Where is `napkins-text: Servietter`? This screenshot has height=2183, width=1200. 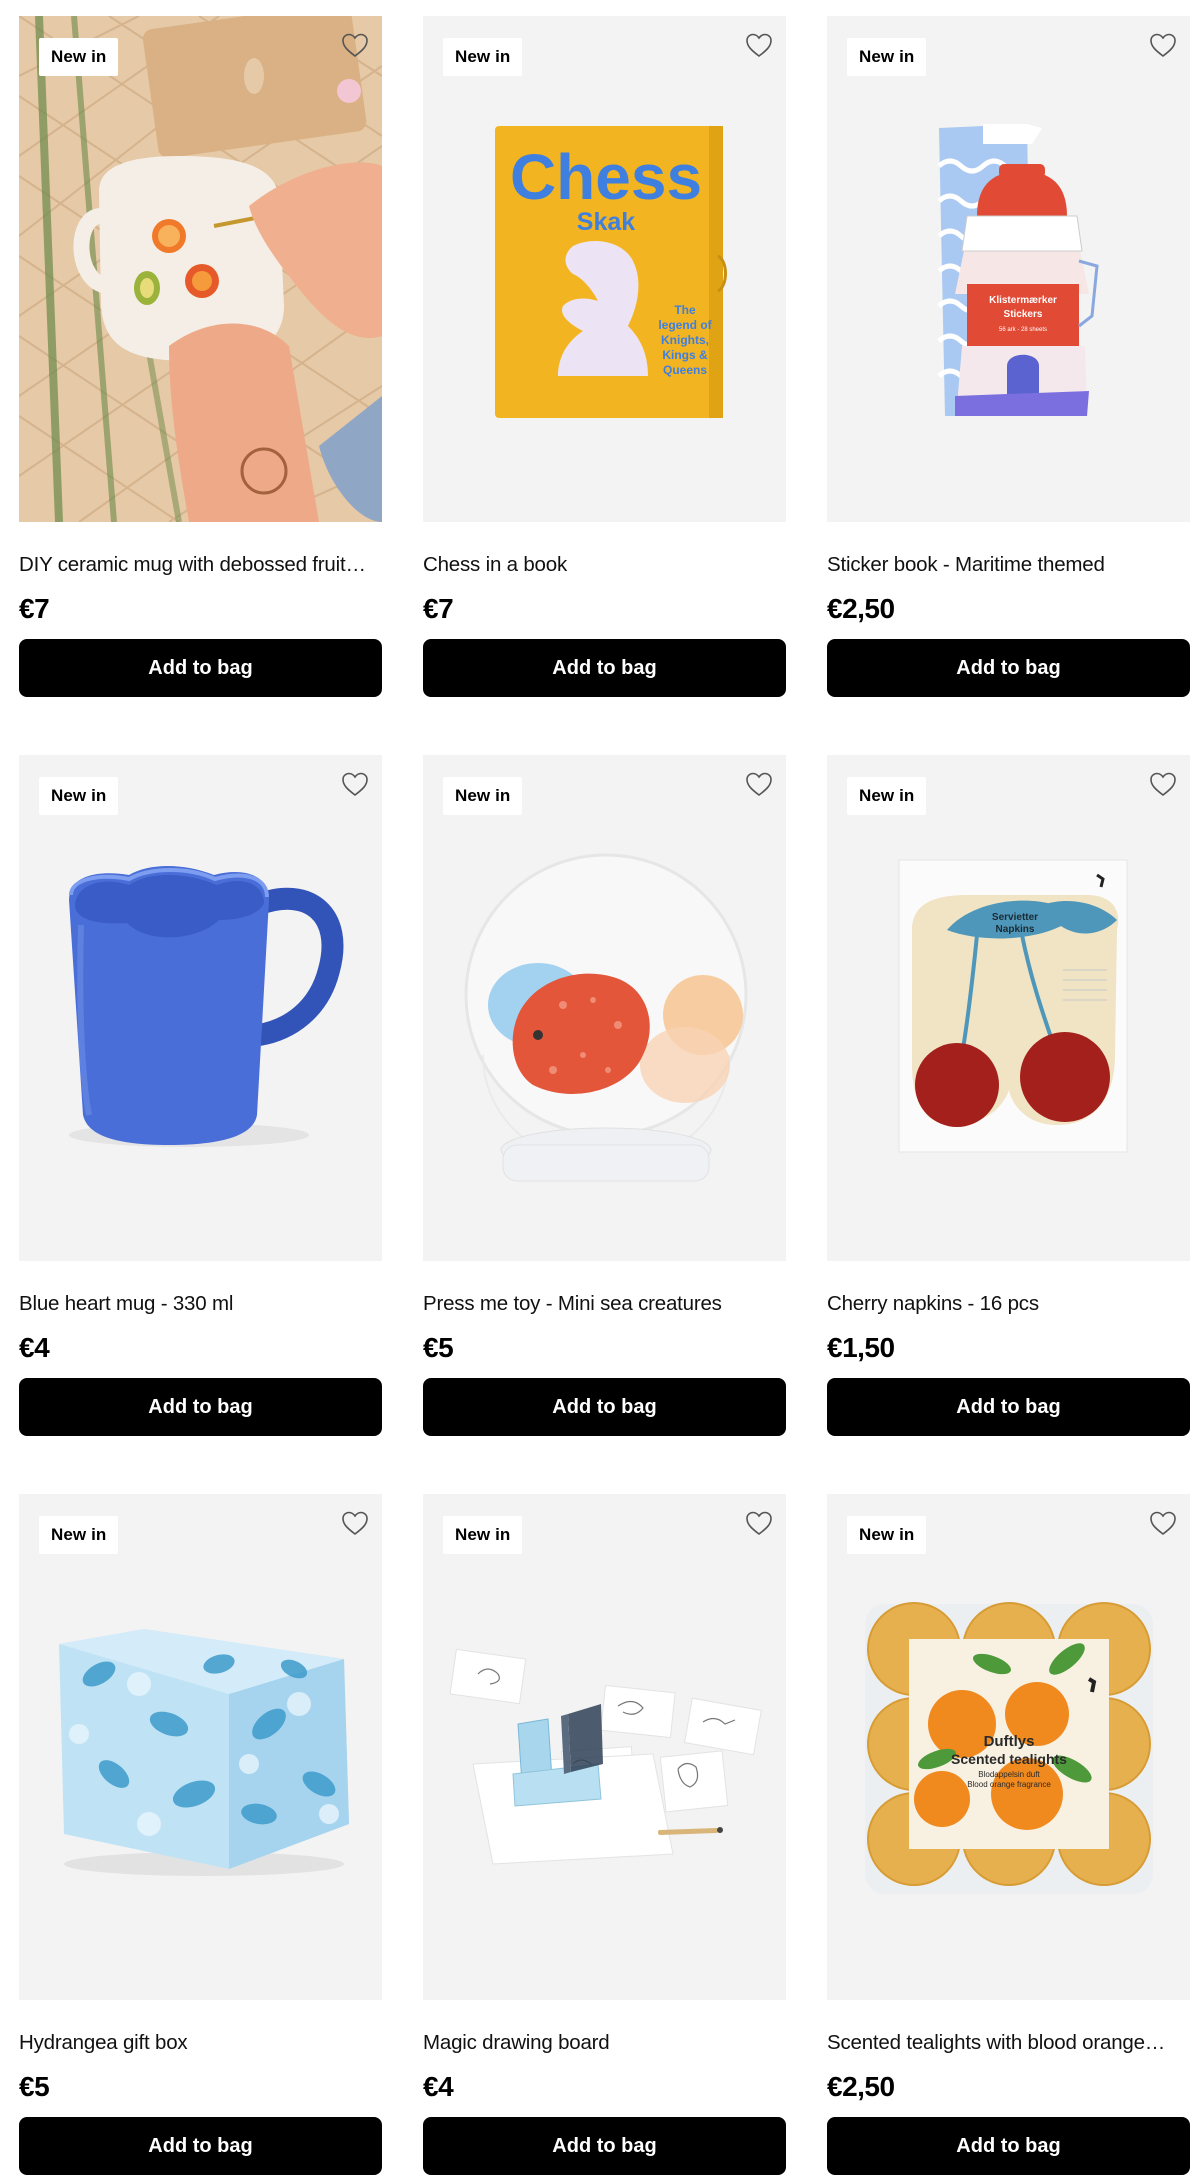 napkins-text: Servietter is located at coordinates (1015, 917).